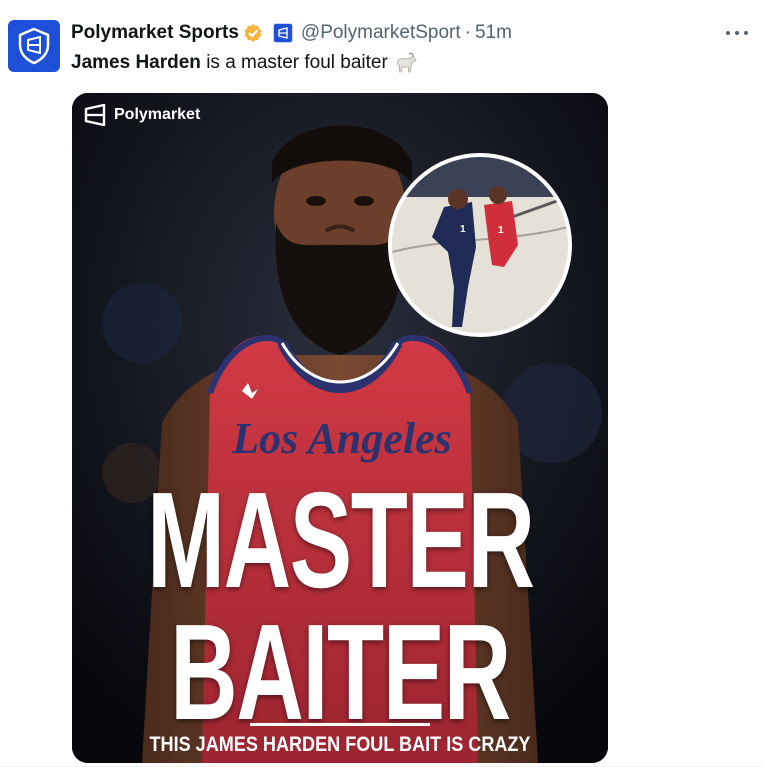 The width and height of the screenshot is (762, 767). I want to click on tweet-mention: James Harden, so click(136, 62).